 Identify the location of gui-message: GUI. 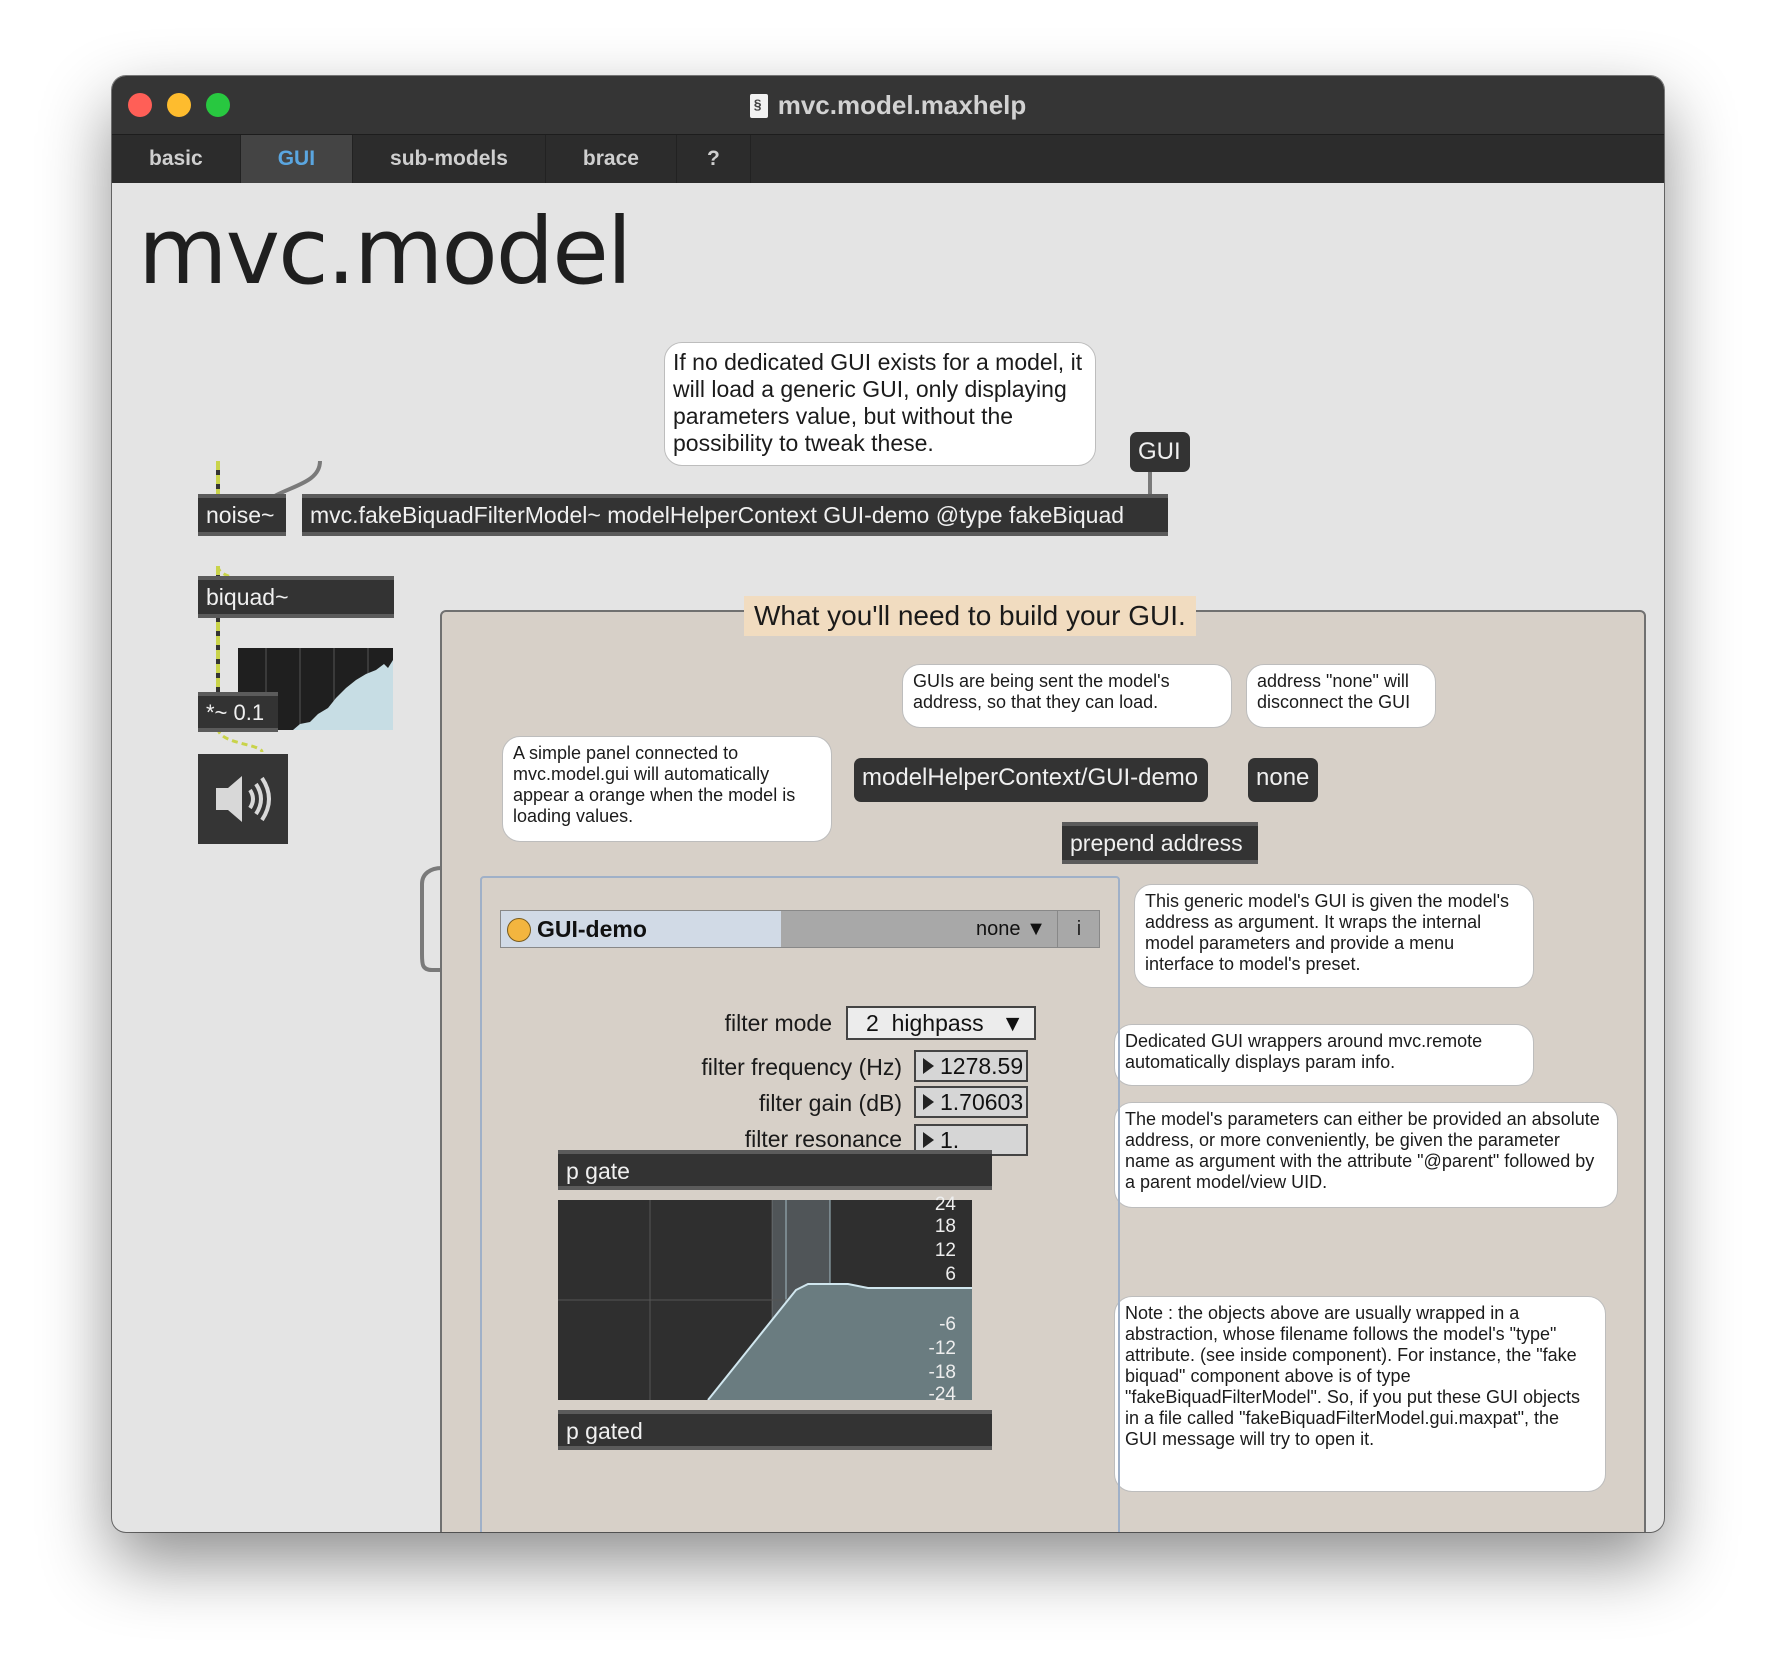
(1160, 452).